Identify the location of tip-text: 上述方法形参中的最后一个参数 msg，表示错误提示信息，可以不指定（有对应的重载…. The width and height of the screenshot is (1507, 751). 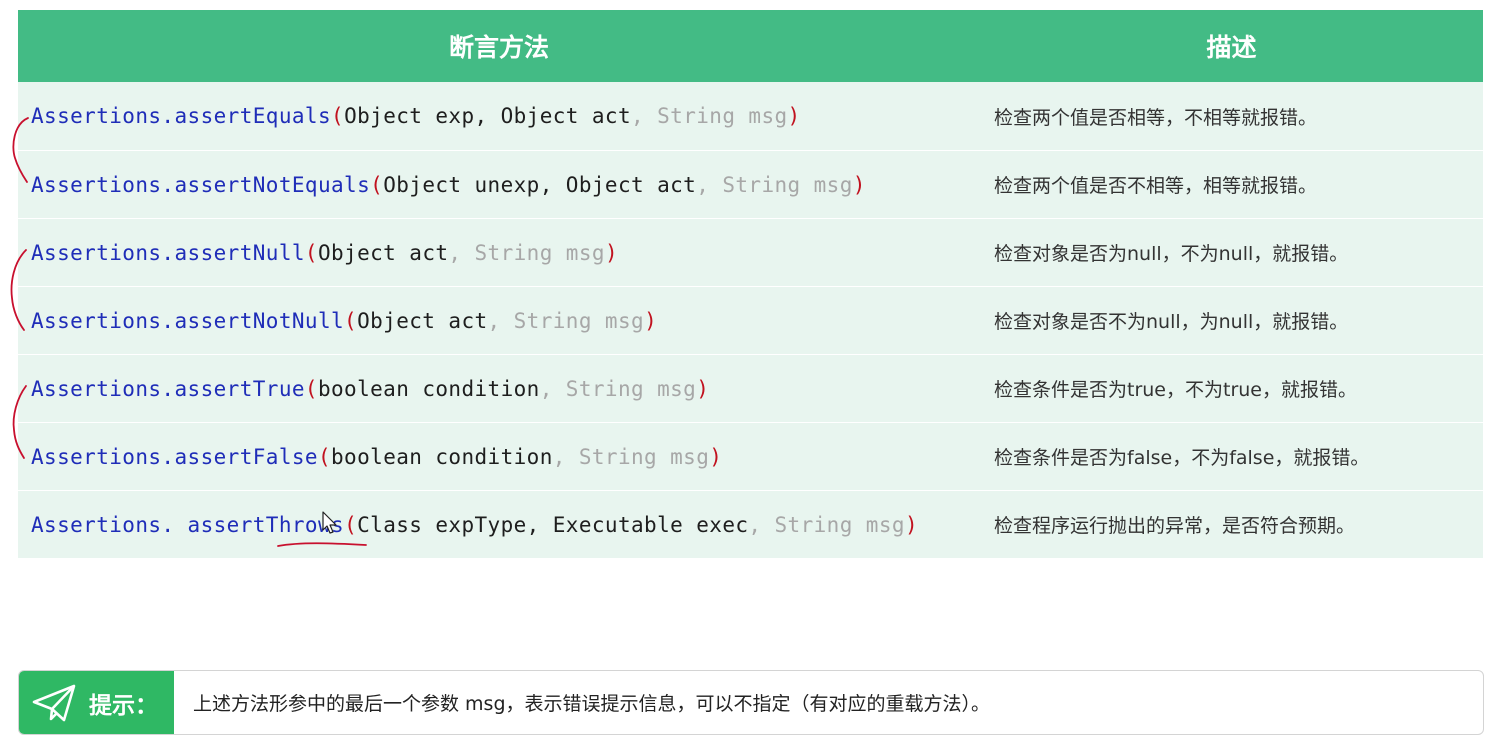
(592, 704).